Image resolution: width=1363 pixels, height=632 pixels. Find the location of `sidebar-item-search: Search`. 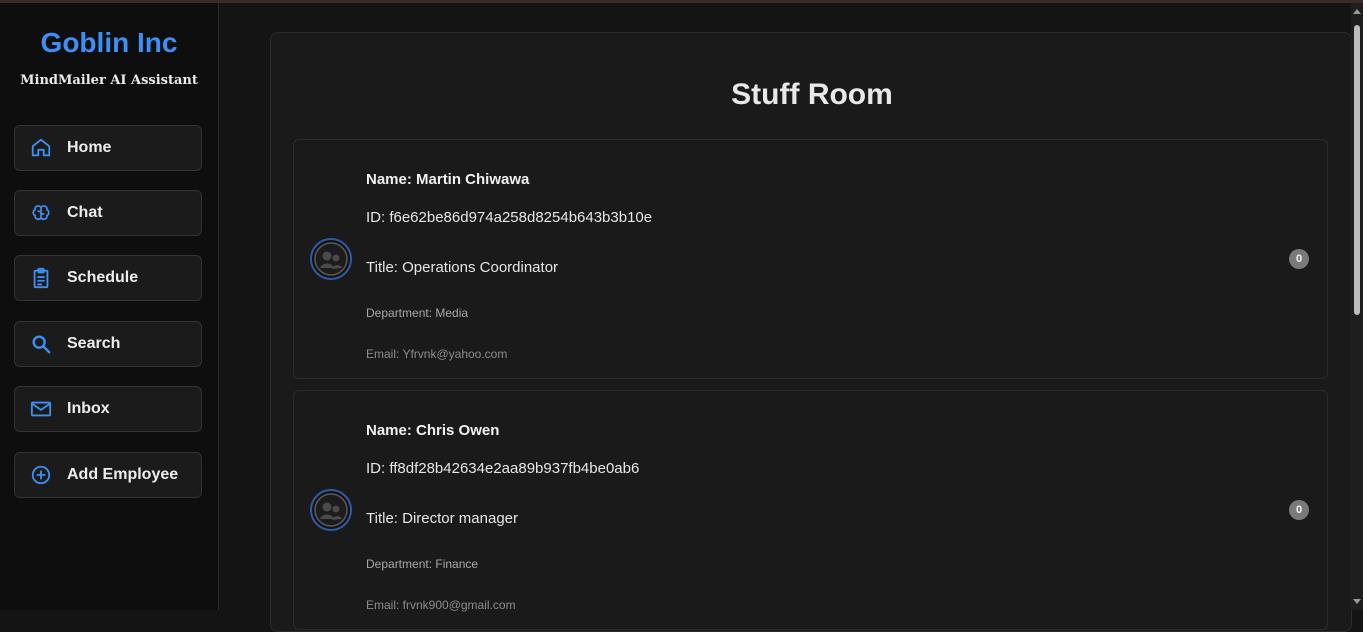

sidebar-item-search: Search is located at coordinates (108, 344).